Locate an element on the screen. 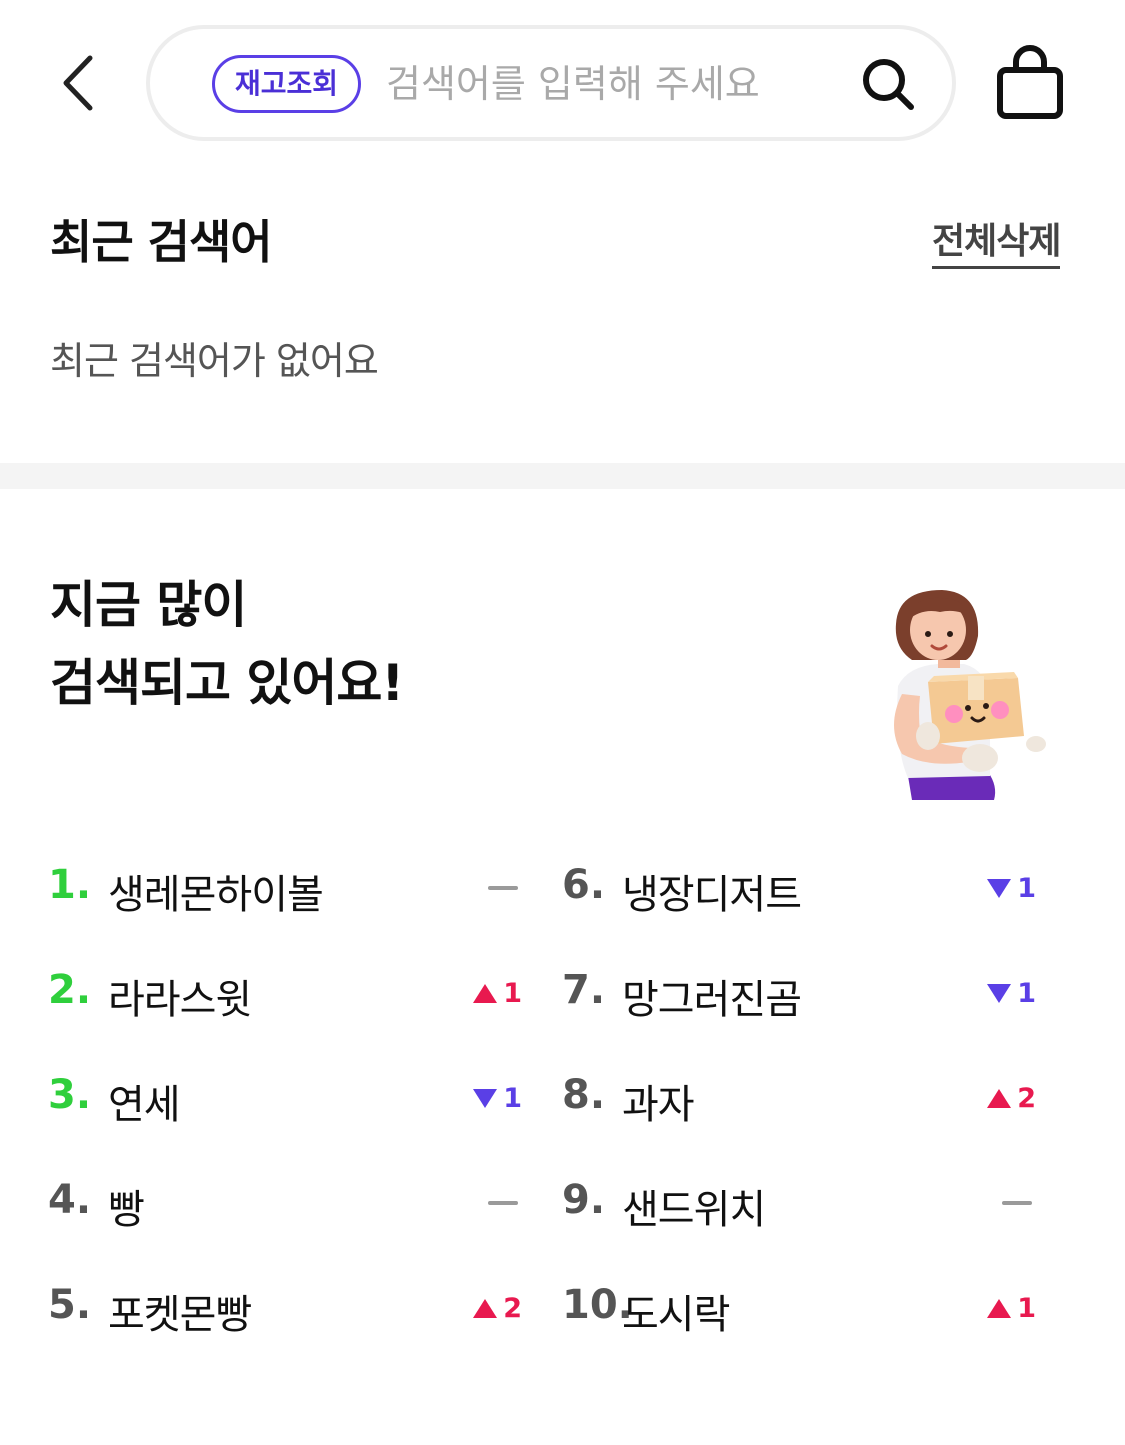  rank-term: 망그러진곰 is located at coordinates (712, 1000).